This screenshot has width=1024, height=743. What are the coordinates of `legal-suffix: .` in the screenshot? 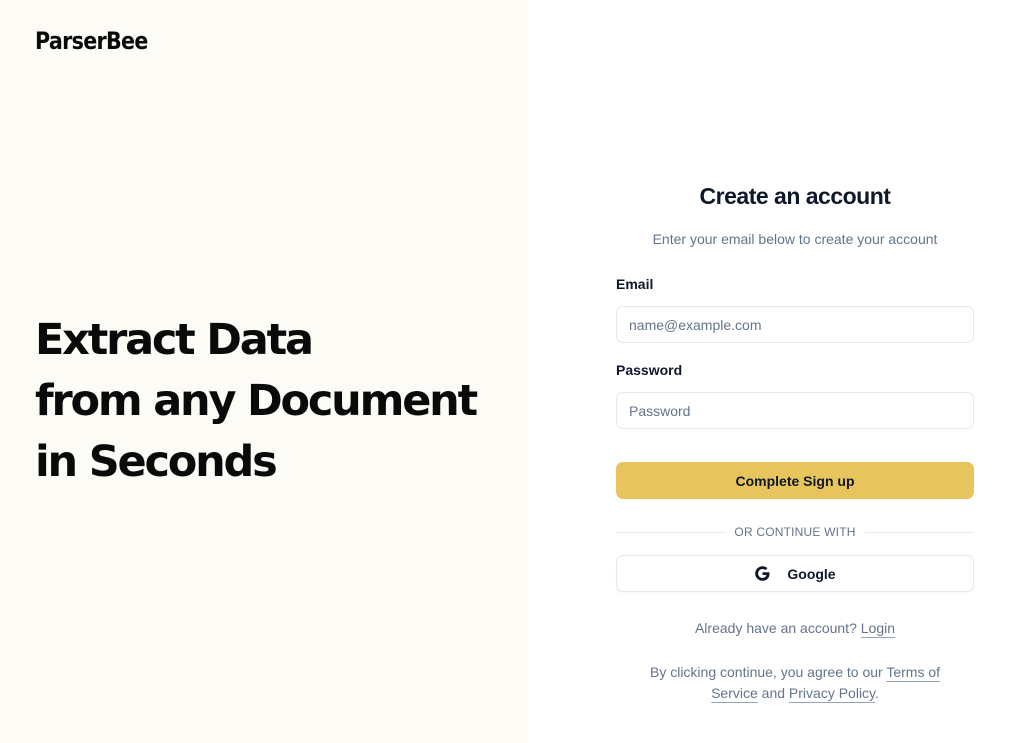 It's located at (877, 693).